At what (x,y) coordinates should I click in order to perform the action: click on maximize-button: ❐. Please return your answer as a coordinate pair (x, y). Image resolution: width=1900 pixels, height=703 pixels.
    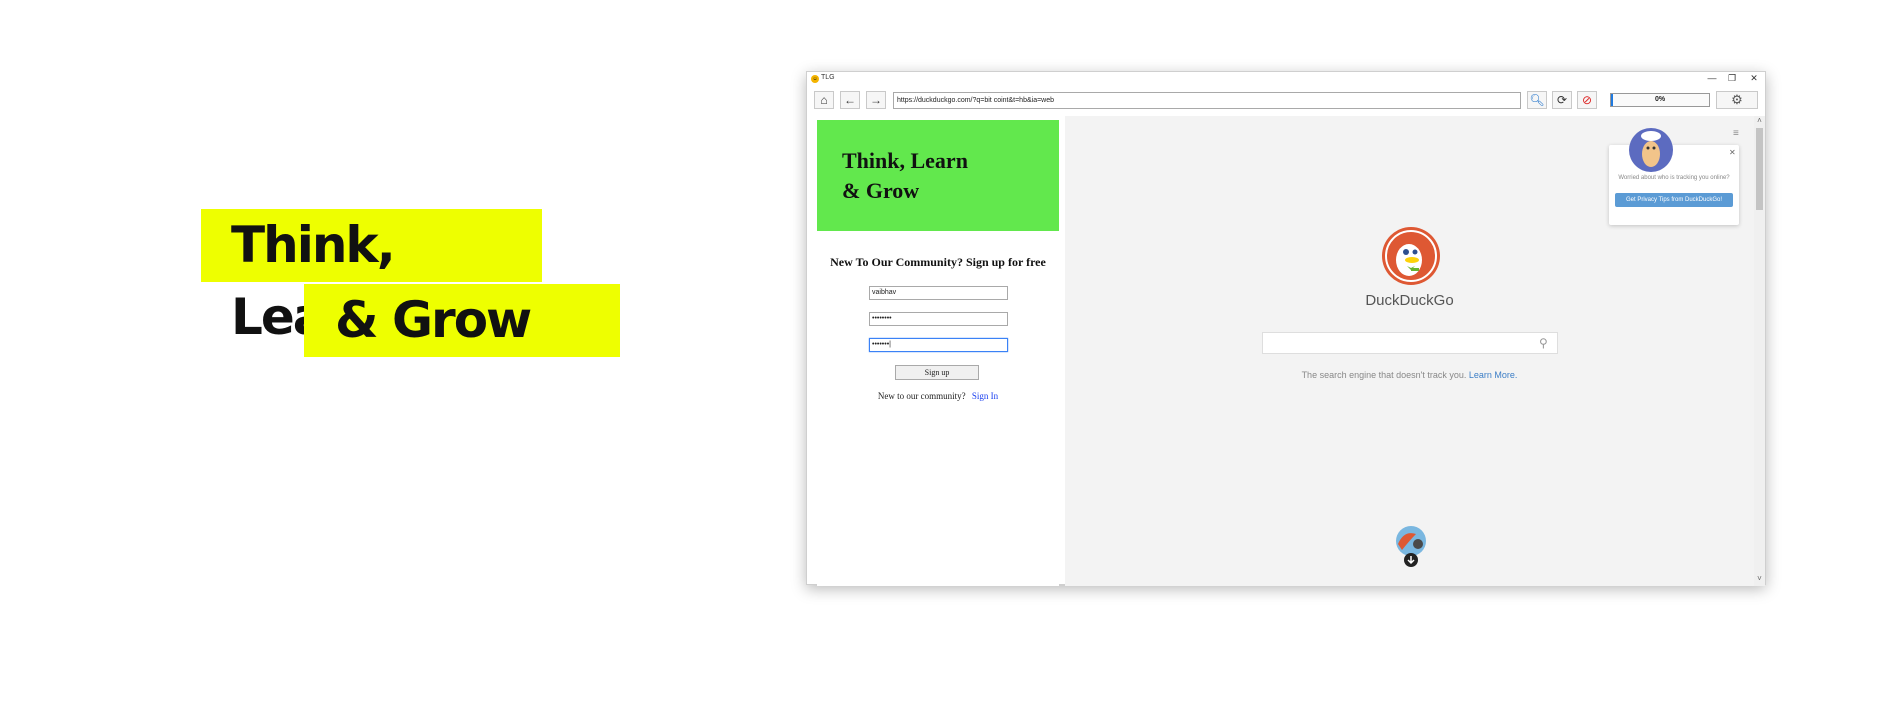
    Looking at the image, I should click on (1732, 79).